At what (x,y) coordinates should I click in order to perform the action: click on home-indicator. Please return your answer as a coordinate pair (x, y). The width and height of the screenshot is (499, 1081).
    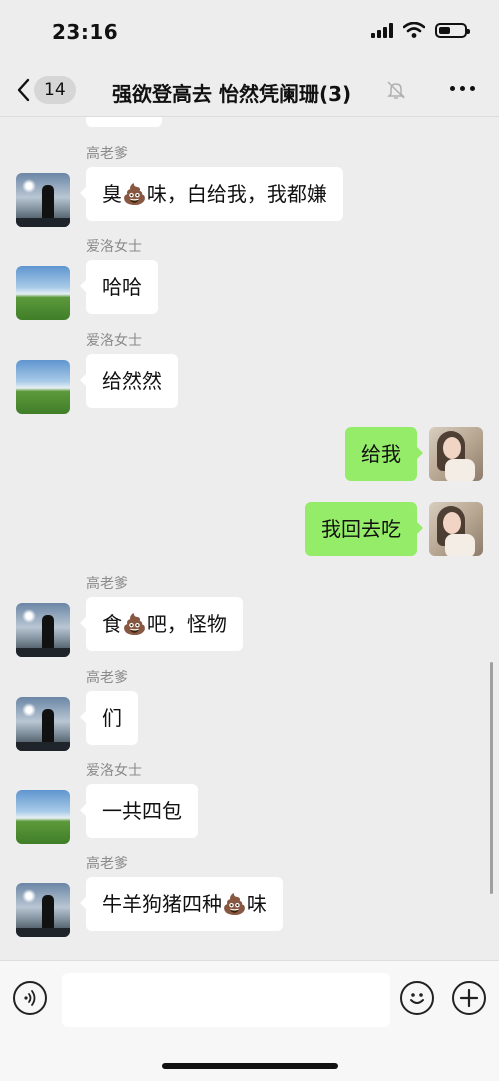
    Looking at the image, I should click on (250, 1066).